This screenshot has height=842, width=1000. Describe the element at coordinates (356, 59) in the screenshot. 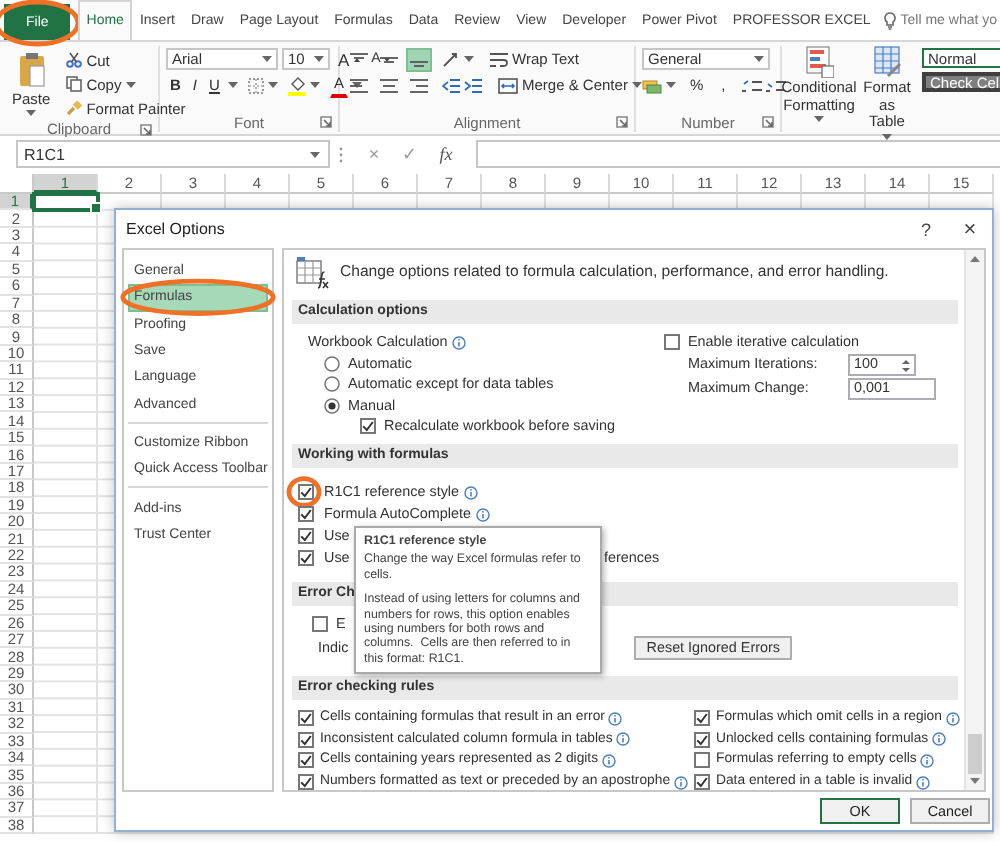

I see `caret-up-icon` at that location.